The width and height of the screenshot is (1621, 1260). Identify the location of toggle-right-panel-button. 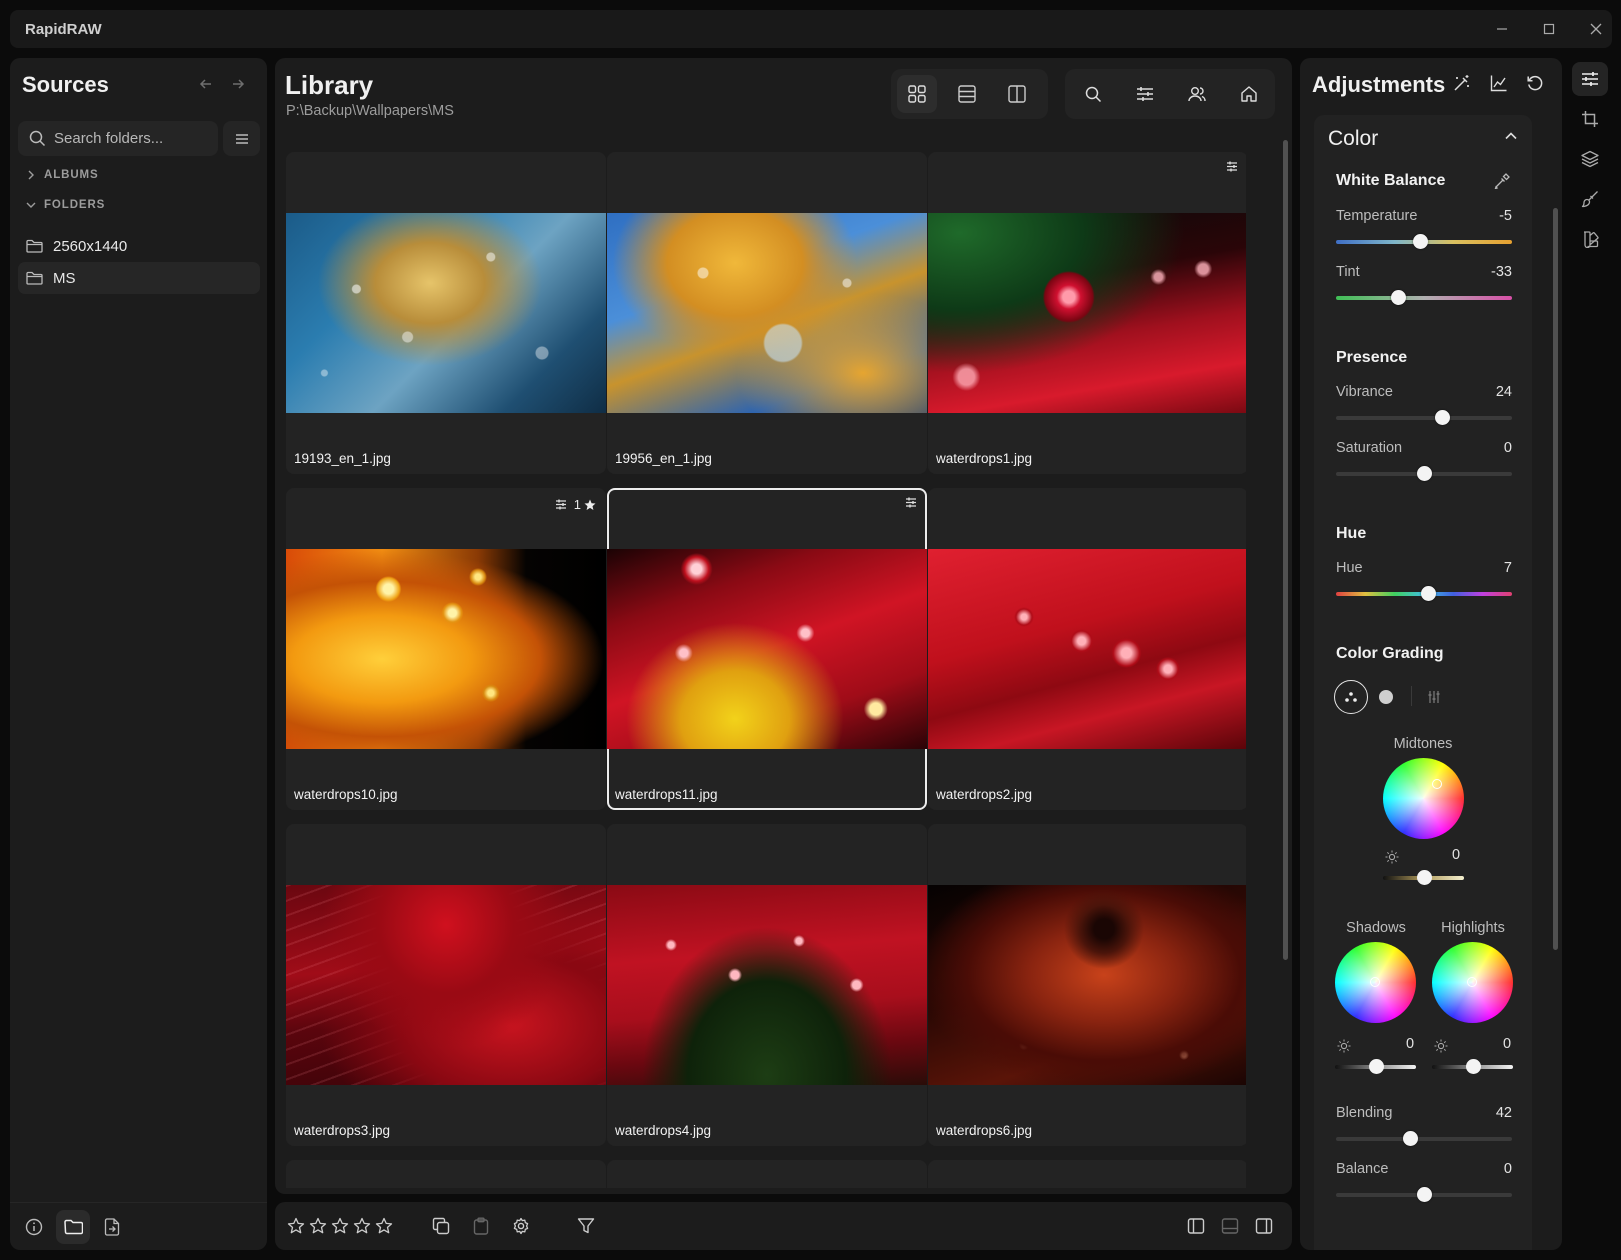
(1264, 1226).